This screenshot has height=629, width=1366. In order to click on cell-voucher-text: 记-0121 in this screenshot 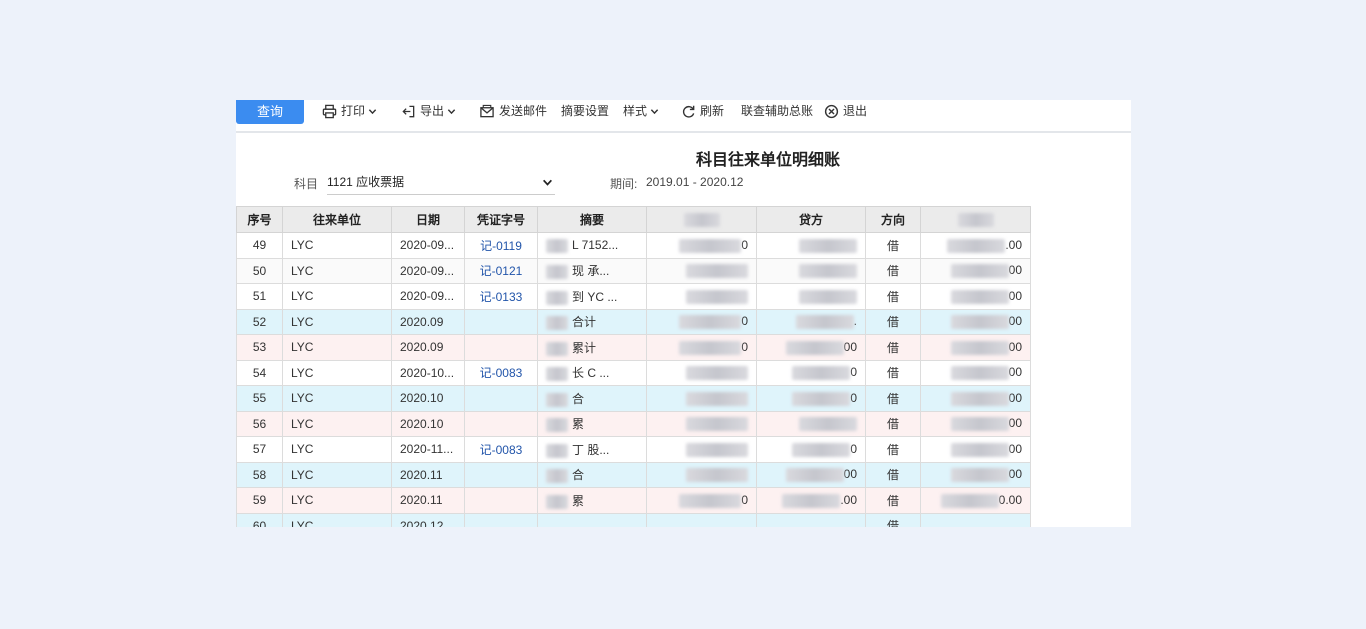, I will do `click(501, 271)`.